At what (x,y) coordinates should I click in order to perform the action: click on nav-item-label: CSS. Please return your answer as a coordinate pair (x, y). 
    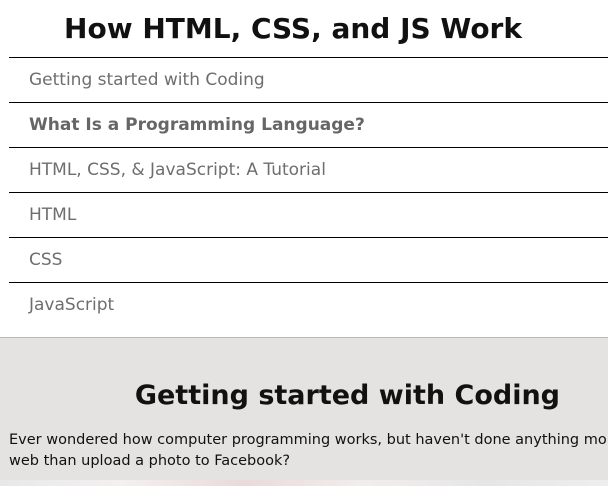
    Looking at the image, I should click on (45, 260).